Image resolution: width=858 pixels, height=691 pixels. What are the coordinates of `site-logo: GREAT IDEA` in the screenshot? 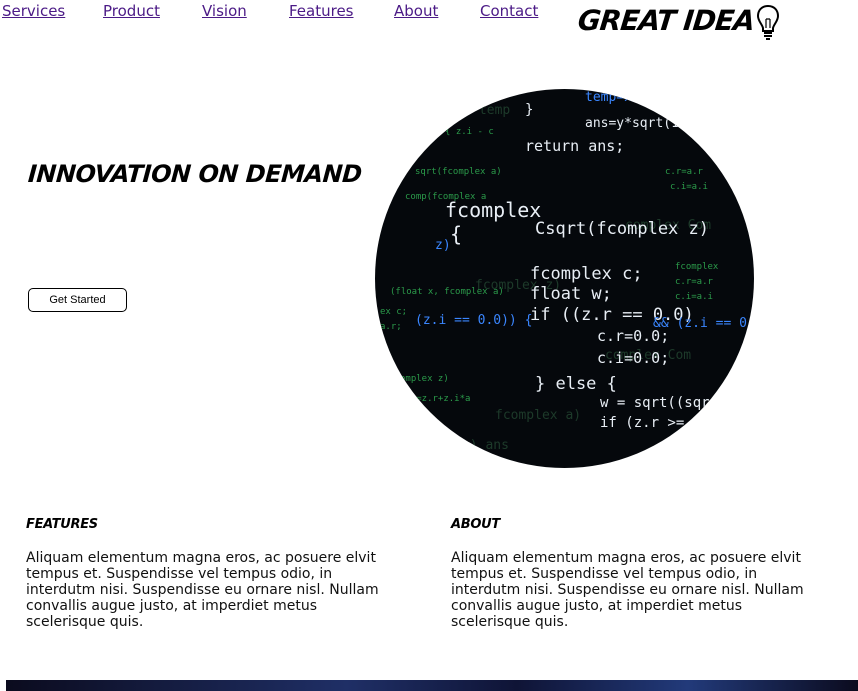 It's located at (678, 22).